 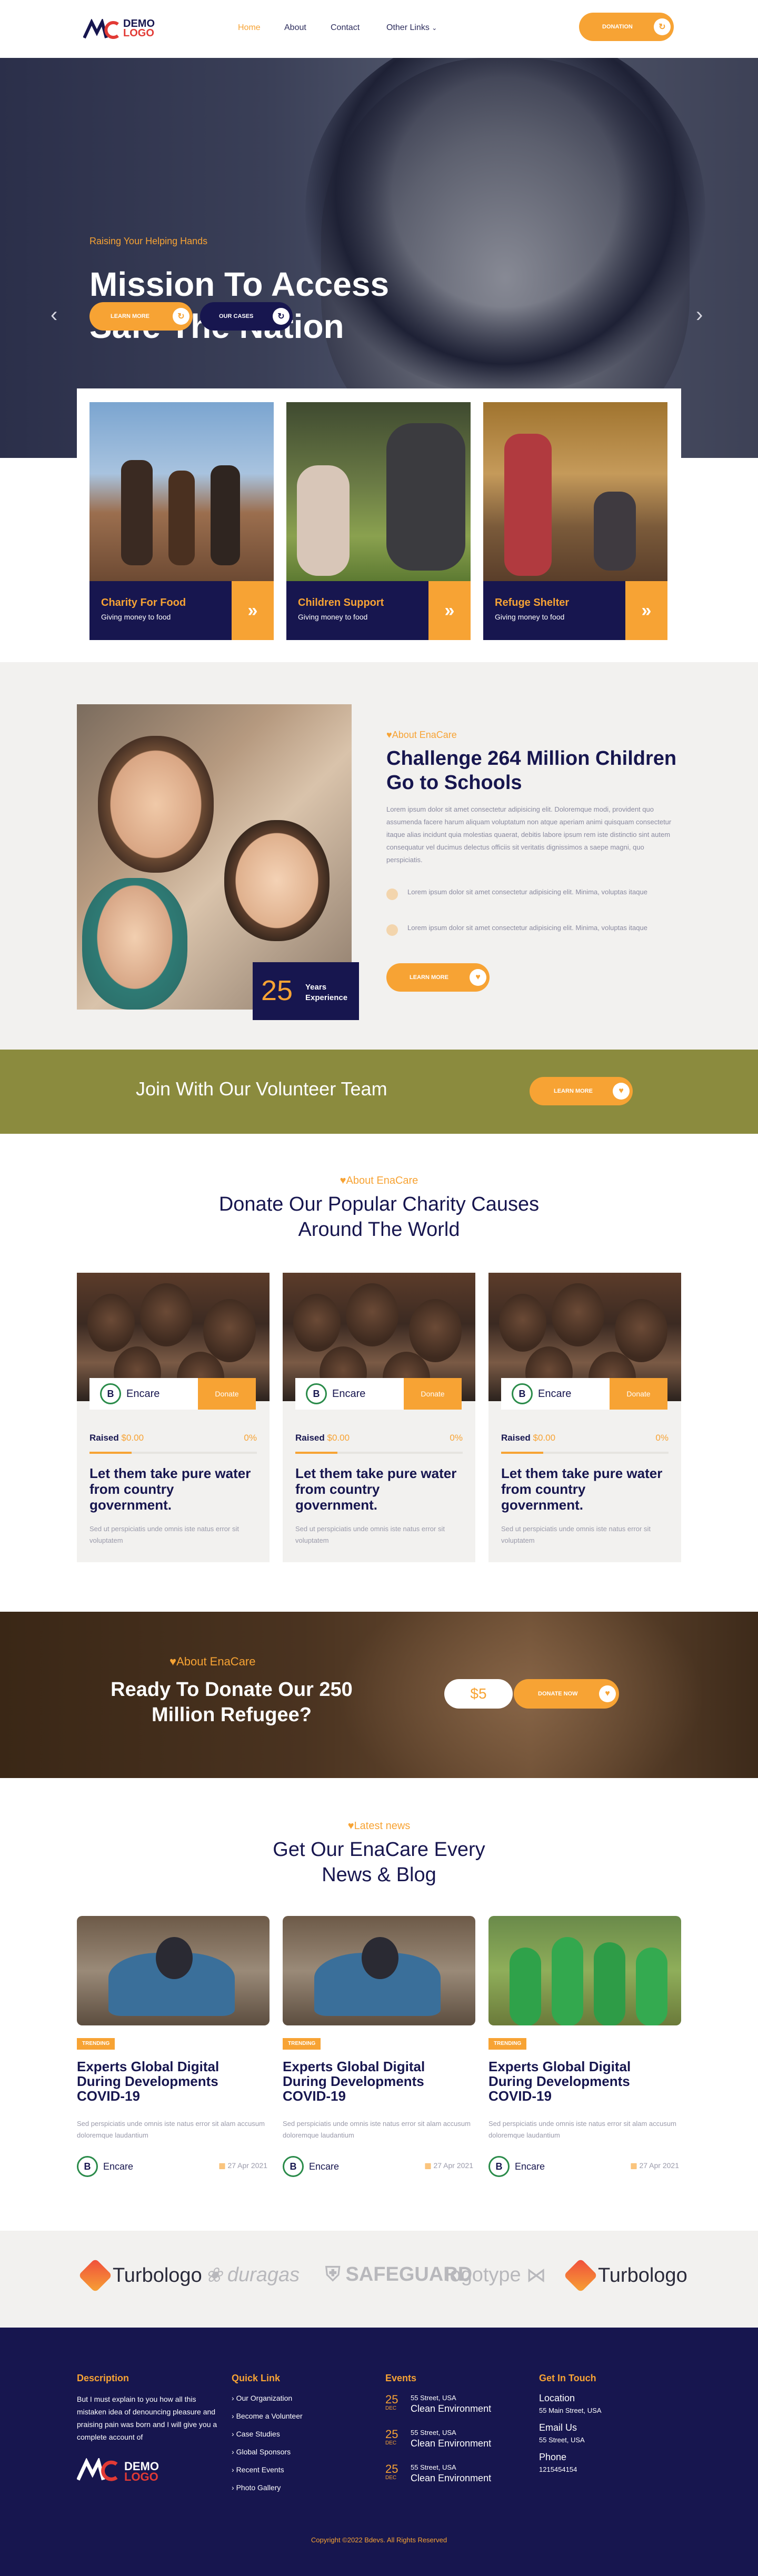 I want to click on nav-other-links: Other Links ⌄, so click(x=411, y=28).